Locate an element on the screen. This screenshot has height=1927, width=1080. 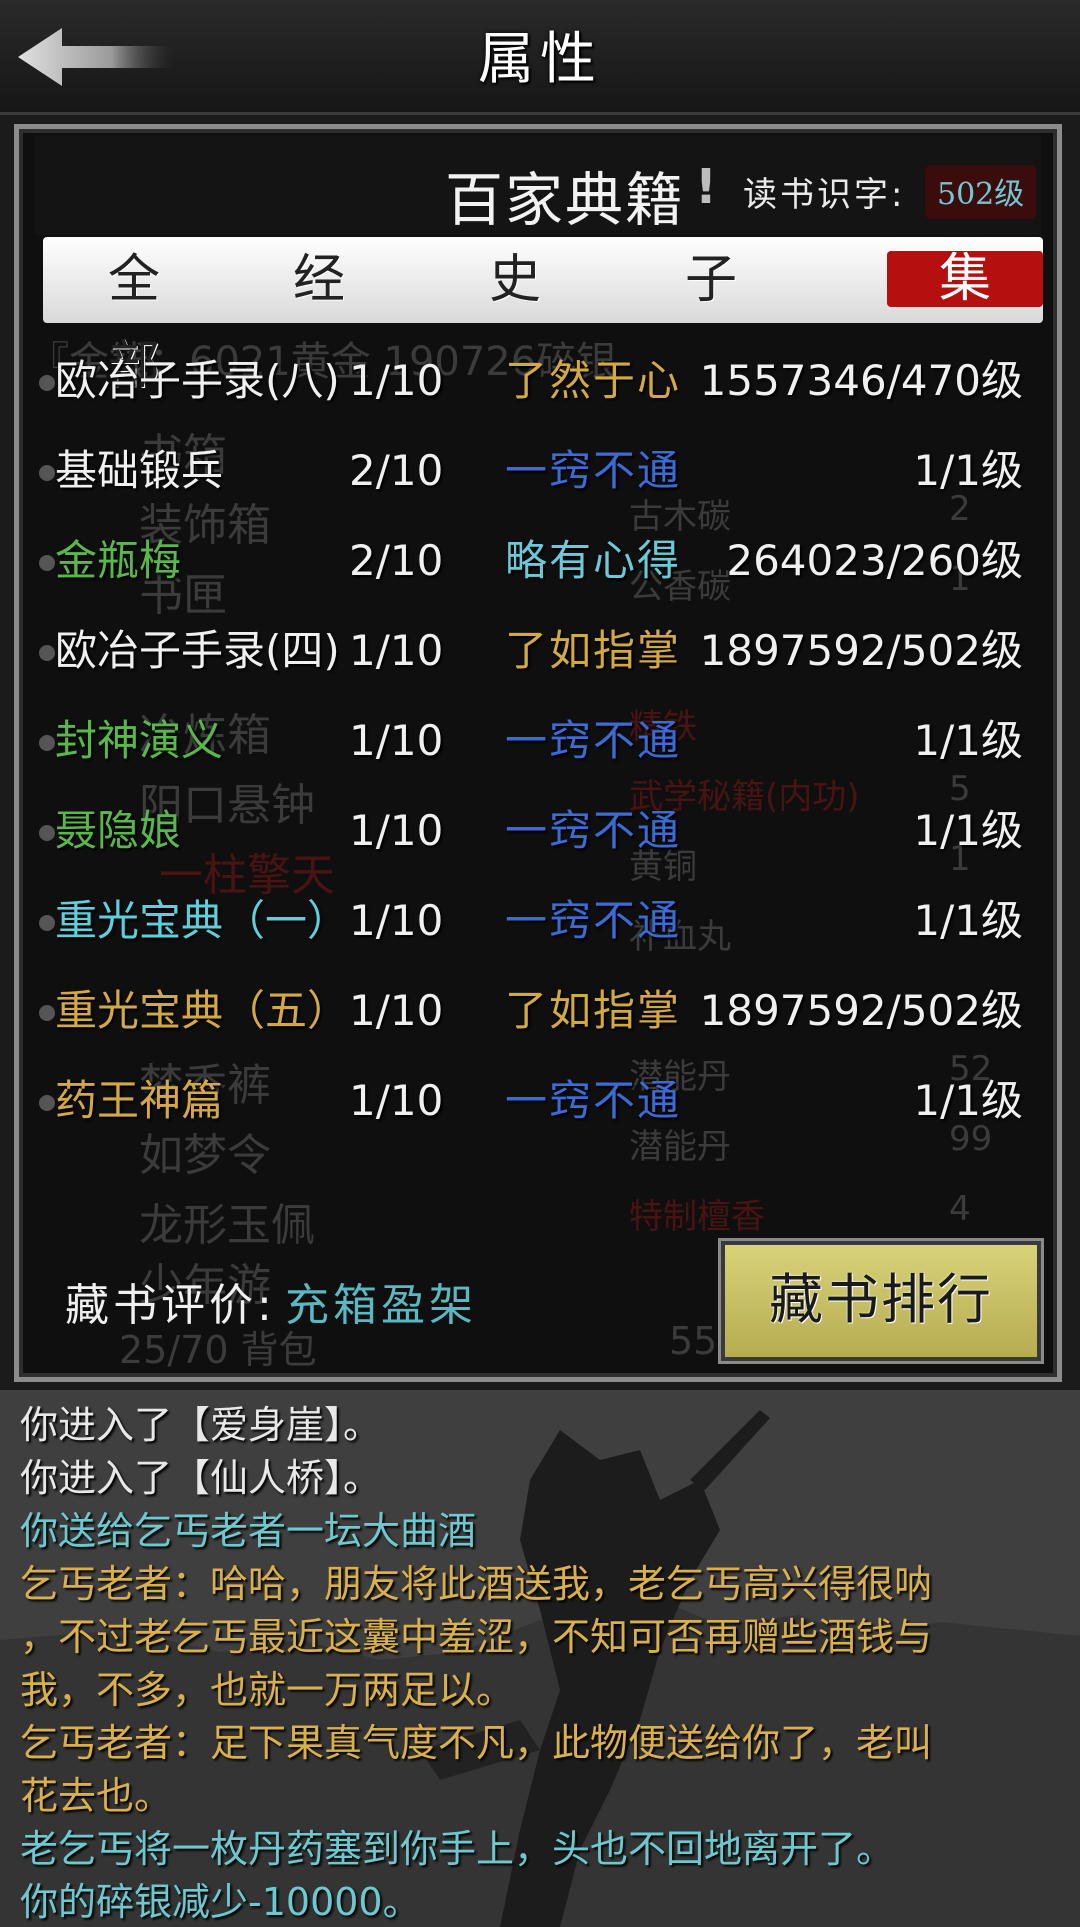
ghost-count: 4 is located at coordinates (960, 1209).